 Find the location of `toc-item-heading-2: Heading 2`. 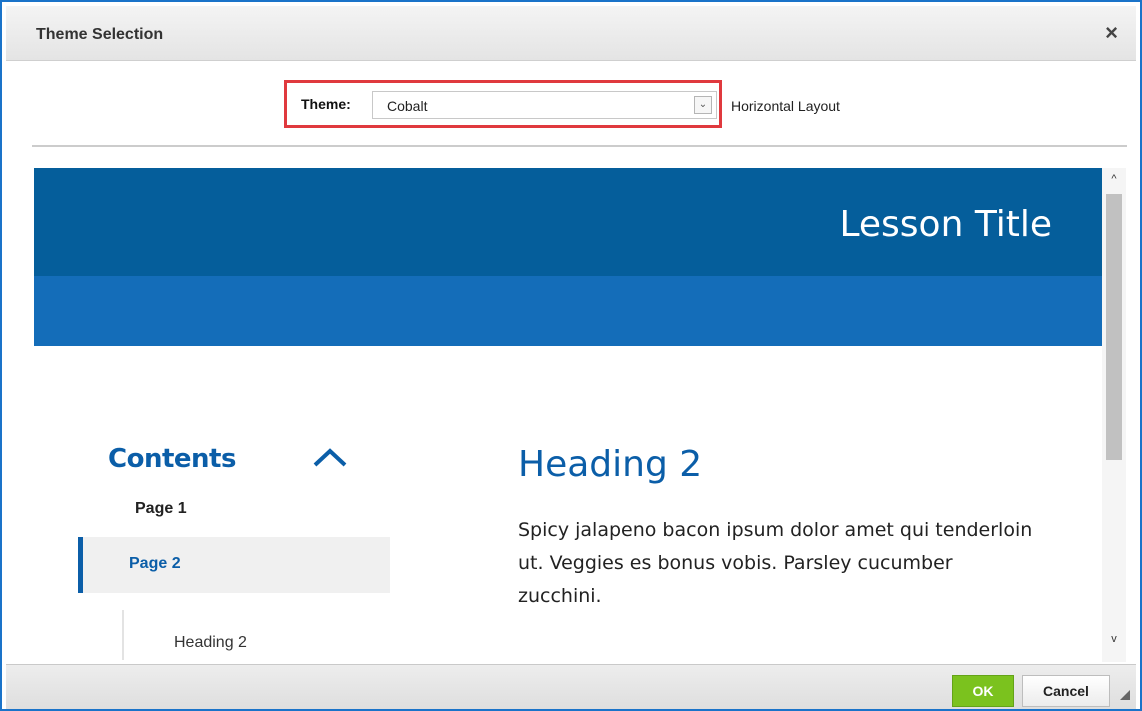

toc-item-heading-2: Heading 2 is located at coordinates (210, 643).